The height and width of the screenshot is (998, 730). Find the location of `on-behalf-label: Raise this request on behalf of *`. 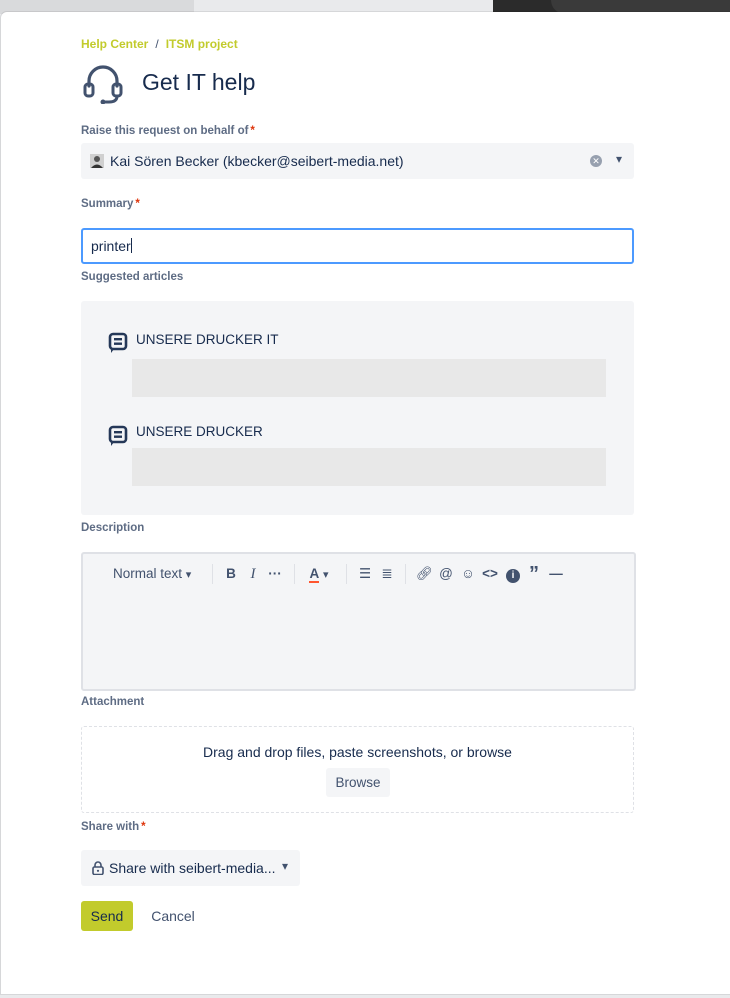

on-behalf-label: Raise this request on behalf of * is located at coordinates (168, 131).